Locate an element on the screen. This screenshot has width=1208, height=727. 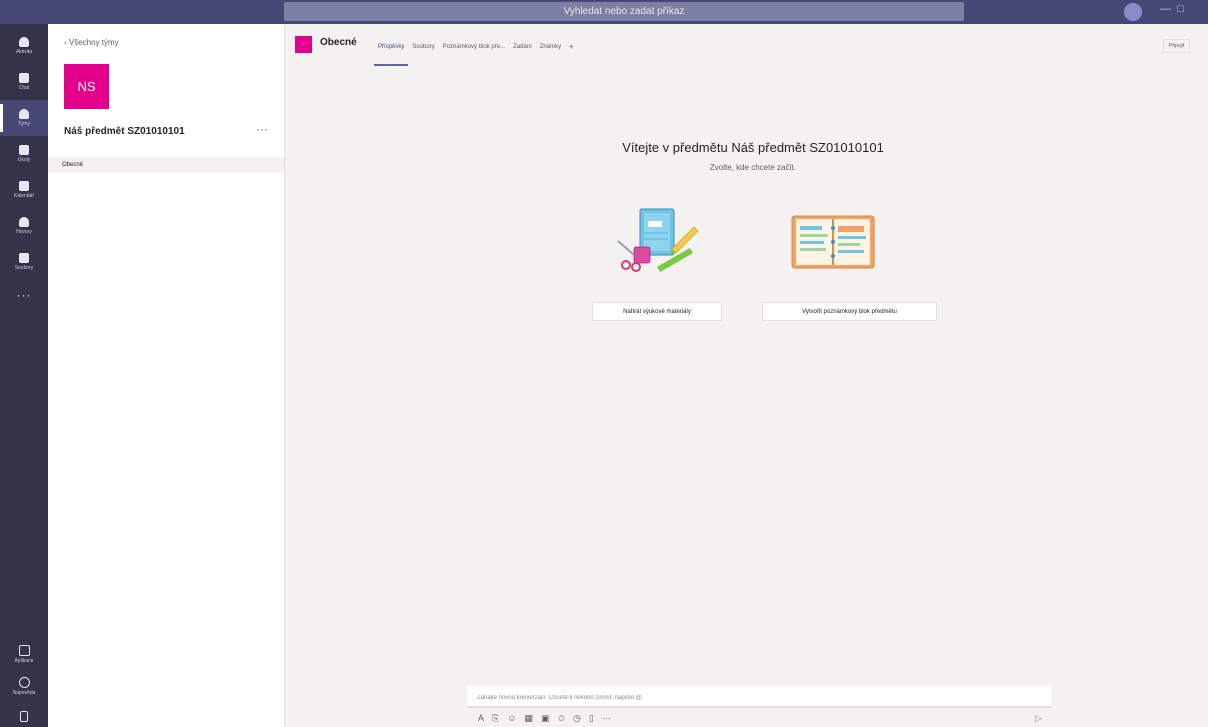
meet-button: Připojit is located at coordinates (1177, 46).